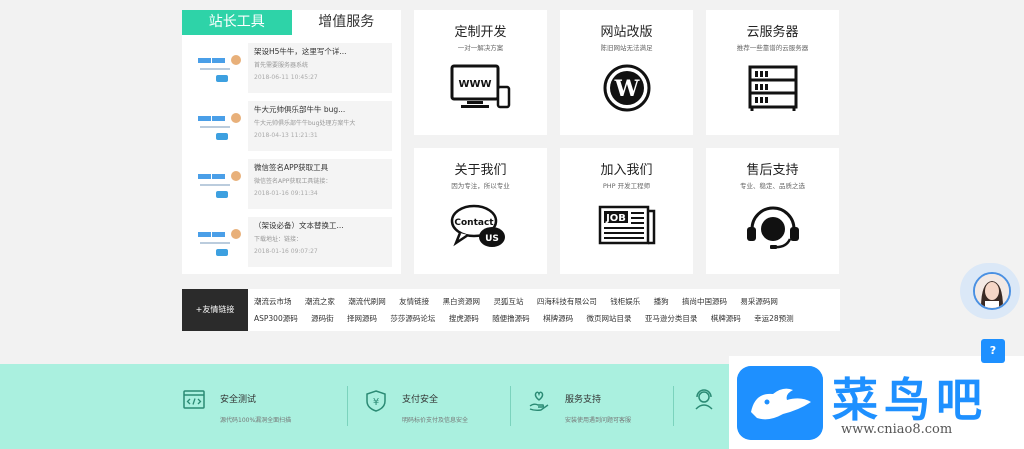 This screenshot has width=1024, height=449. I want to click on service-title: 售后支持, so click(772, 170).